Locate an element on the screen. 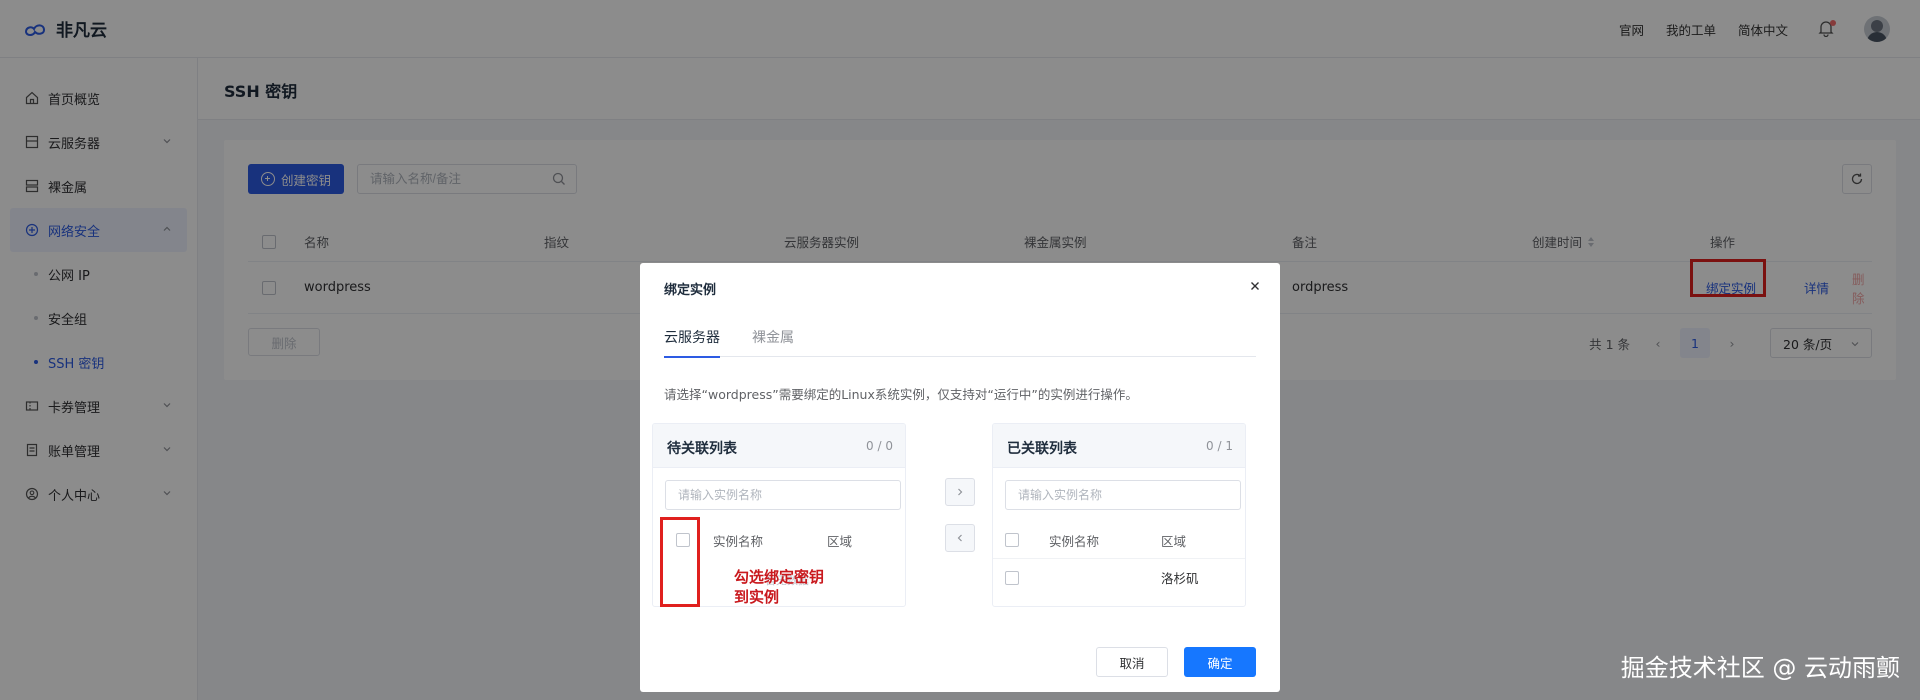 Image resolution: width=1920 pixels, height=700 pixels. annotation-line-2: 到实例 is located at coordinates (757, 597).